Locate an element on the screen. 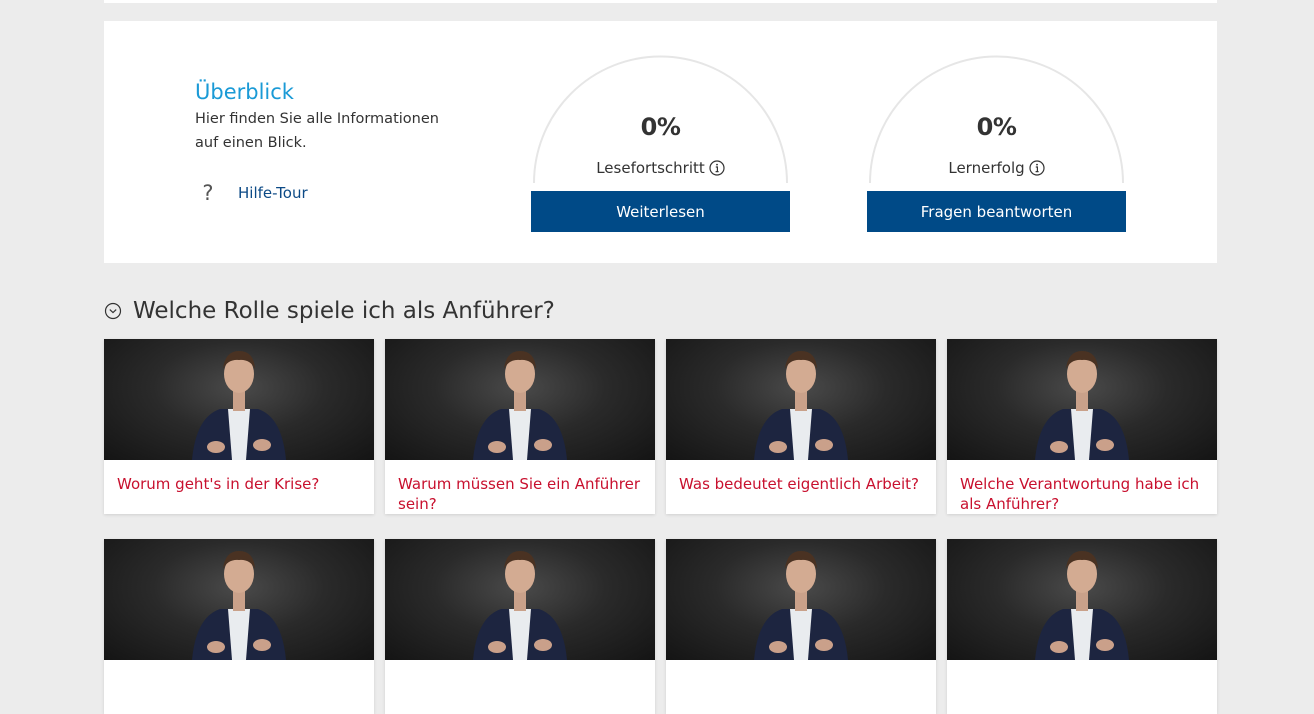 The height and width of the screenshot is (714, 1314). video-card: Warum müssen Sie ein Anführer sein? is located at coordinates (520, 426).